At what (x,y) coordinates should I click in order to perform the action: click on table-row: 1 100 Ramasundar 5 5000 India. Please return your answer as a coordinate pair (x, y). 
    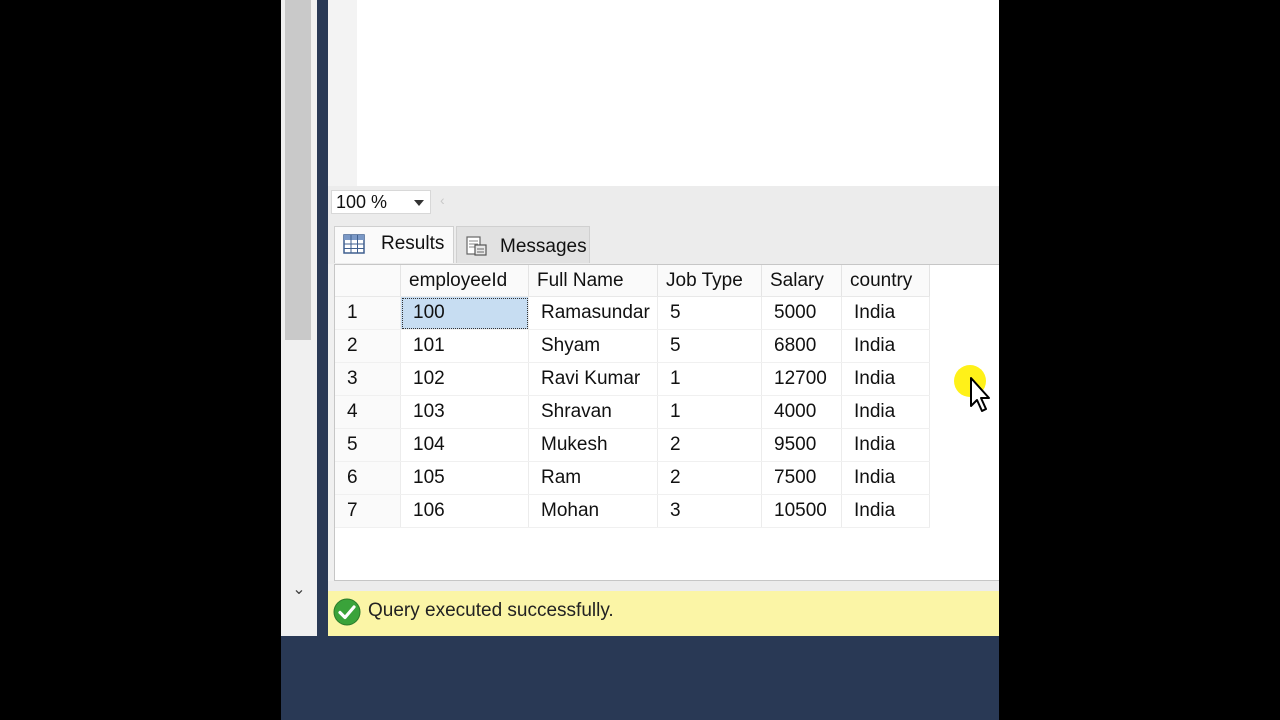
    Looking at the image, I should click on (632, 313).